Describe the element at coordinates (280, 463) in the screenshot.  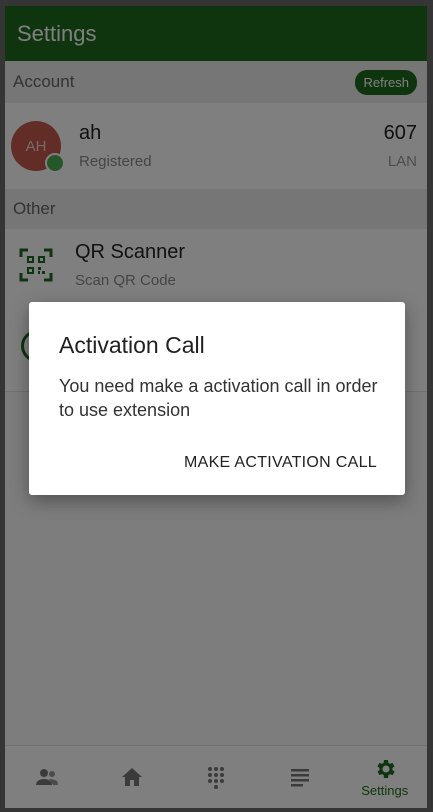
I see `make-activation-call-button: MAKE ACTIVATION CALL` at that location.